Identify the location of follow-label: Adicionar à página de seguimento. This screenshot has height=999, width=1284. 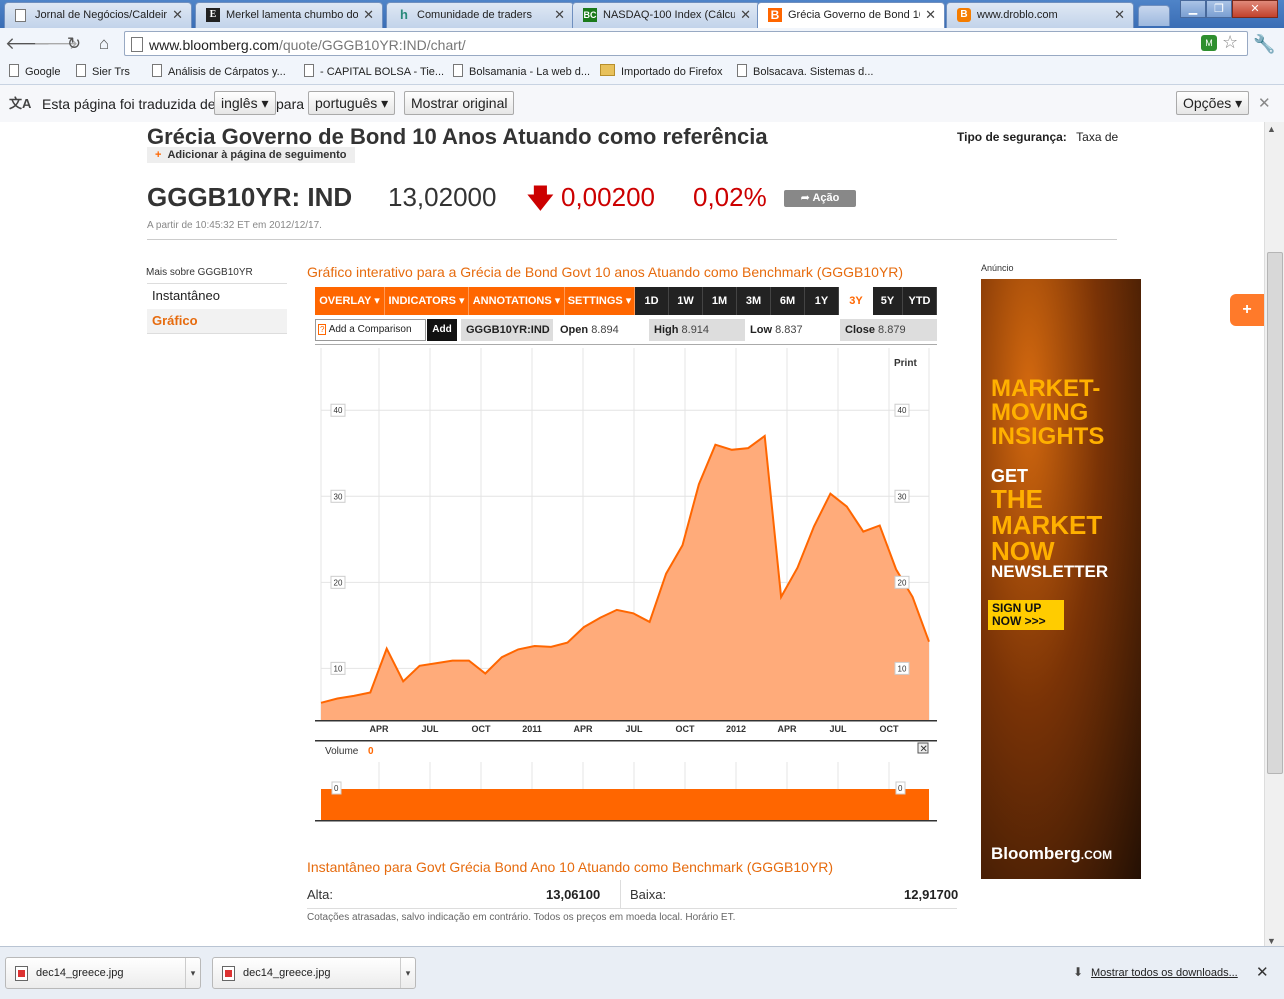
(257, 155).